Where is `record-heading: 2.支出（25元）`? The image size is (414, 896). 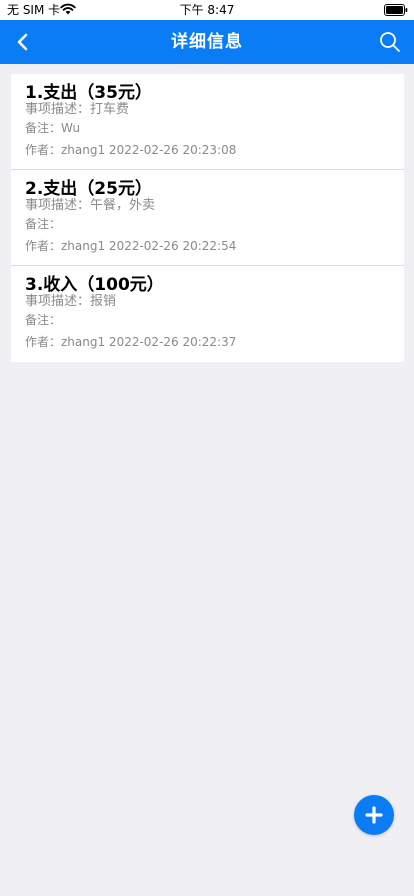
record-heading: 2.支出（25元） is located at coordinates (88, 189).